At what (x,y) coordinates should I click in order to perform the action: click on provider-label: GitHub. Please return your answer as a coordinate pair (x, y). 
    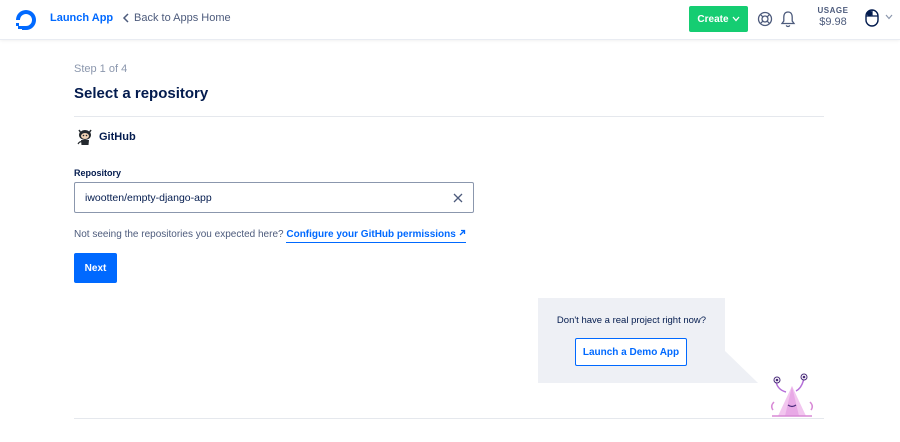
    Looking at the image, I should click on (117, 137).